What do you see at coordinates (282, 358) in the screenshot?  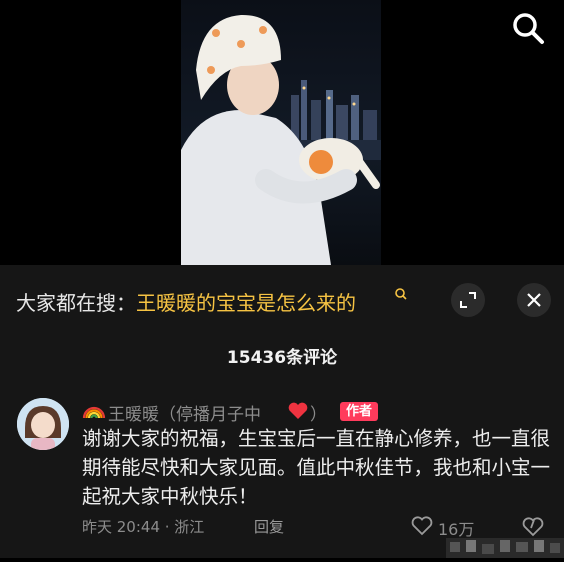 I see `comment-count: 15436条评论` at bounding box center [282, 358].